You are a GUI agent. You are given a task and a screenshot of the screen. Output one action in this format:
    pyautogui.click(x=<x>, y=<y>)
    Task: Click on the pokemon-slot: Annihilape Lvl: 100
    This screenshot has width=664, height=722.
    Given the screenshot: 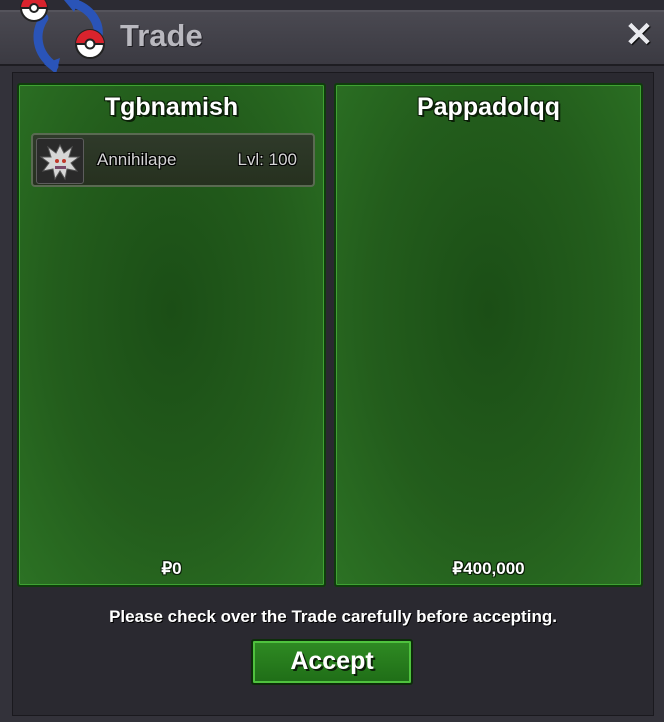 What is the action you would take?
    pyautogui.click(x=173, y=160)
    